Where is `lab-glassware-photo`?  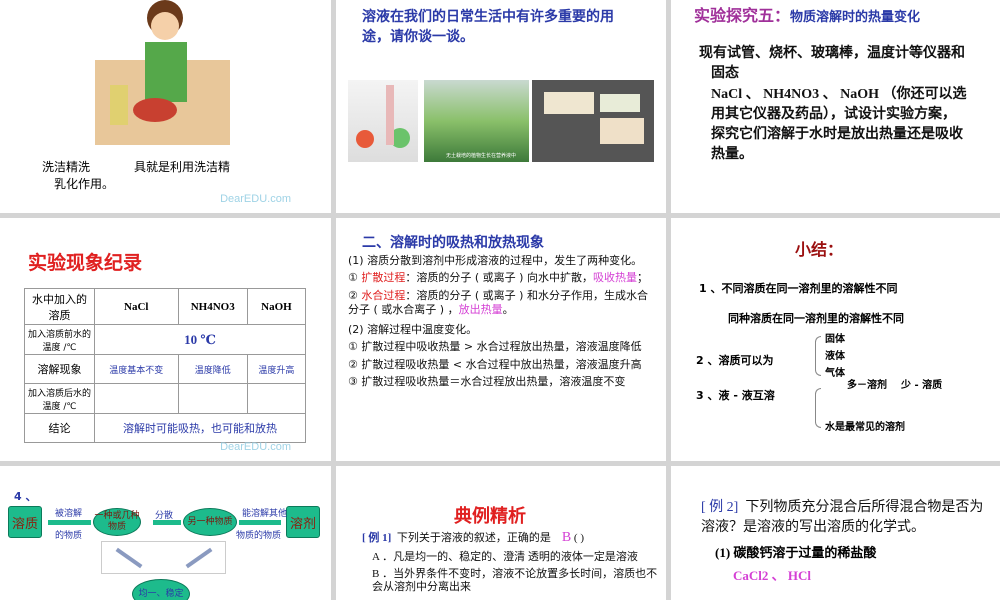
lab-glassware-photo is located at coordinates (383, 121).